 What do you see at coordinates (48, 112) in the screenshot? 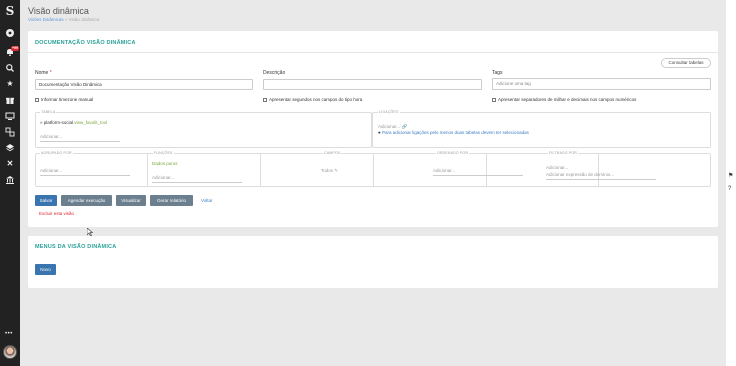
I see `tabela-label: TABELA` at bounding box center [48, 112].